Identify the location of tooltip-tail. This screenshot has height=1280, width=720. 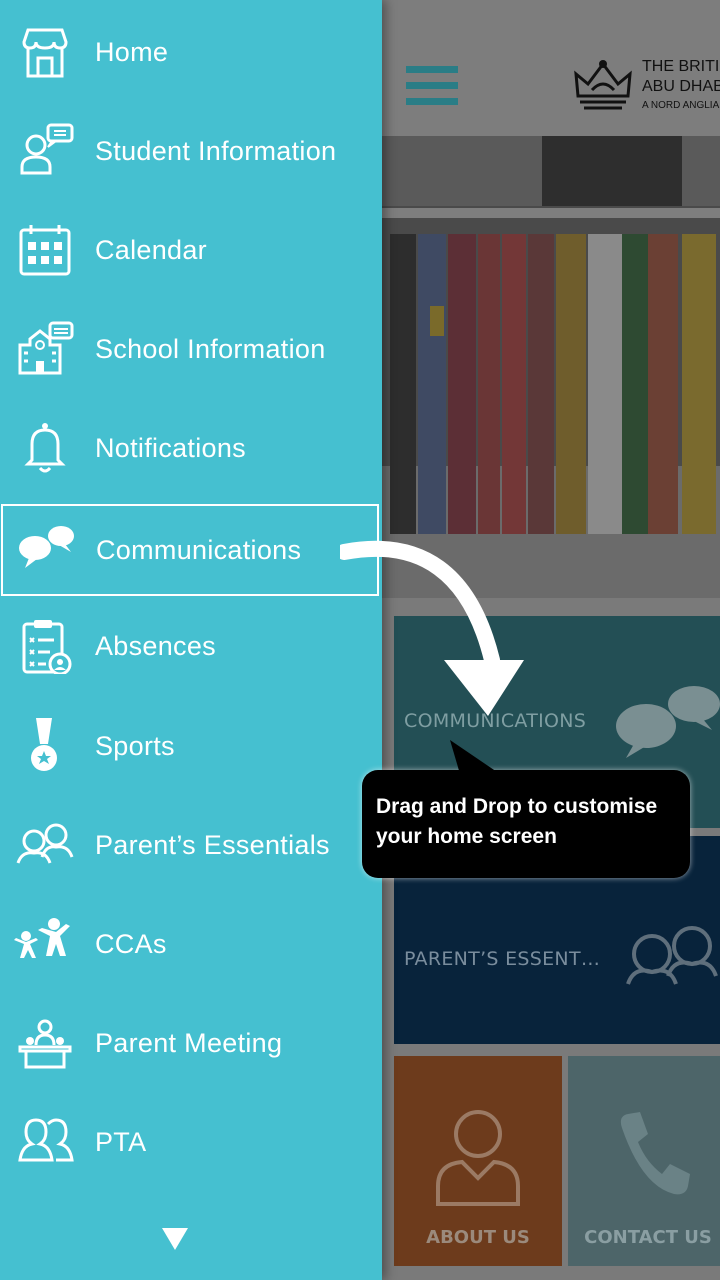
(475, 757).